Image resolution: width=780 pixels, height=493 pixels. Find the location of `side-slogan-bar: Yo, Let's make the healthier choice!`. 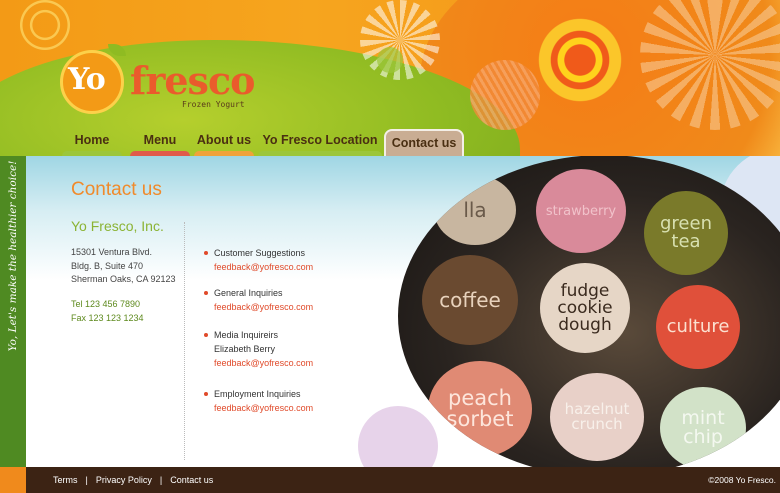

side-slogan-bar: Yo, Let's make the healthier choice! is located at coordinates (13, 311).